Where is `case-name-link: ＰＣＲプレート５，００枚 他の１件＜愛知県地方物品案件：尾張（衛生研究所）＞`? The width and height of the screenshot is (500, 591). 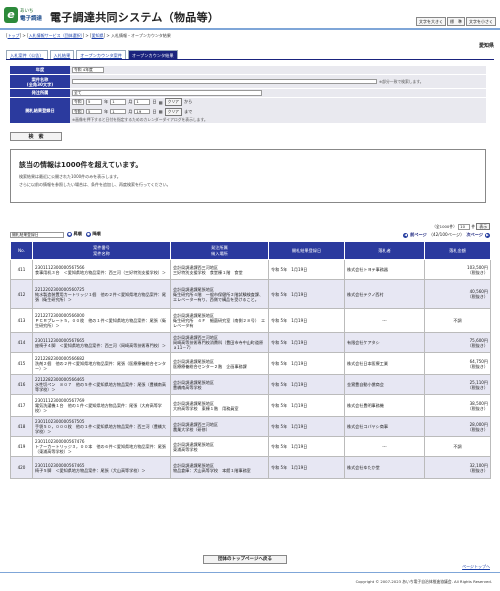
case-name-link: ＰＣＲプレート５，００枚 他の１件＜愛知県地方物品案件：尾張（衛生研究所）＞ is located at coordinates (100, 323).